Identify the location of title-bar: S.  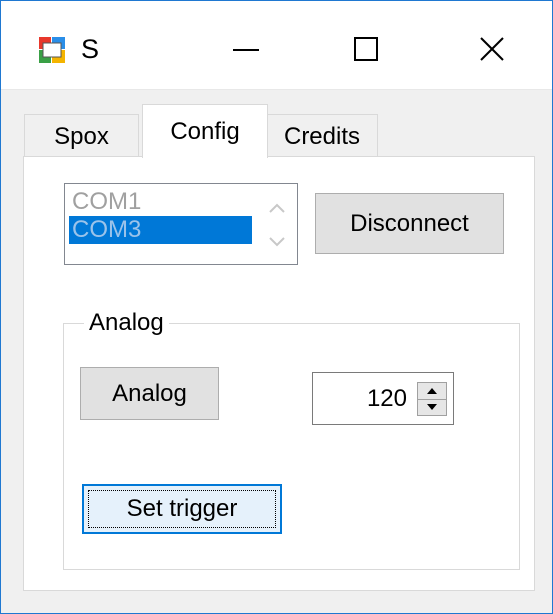
(276, 45).